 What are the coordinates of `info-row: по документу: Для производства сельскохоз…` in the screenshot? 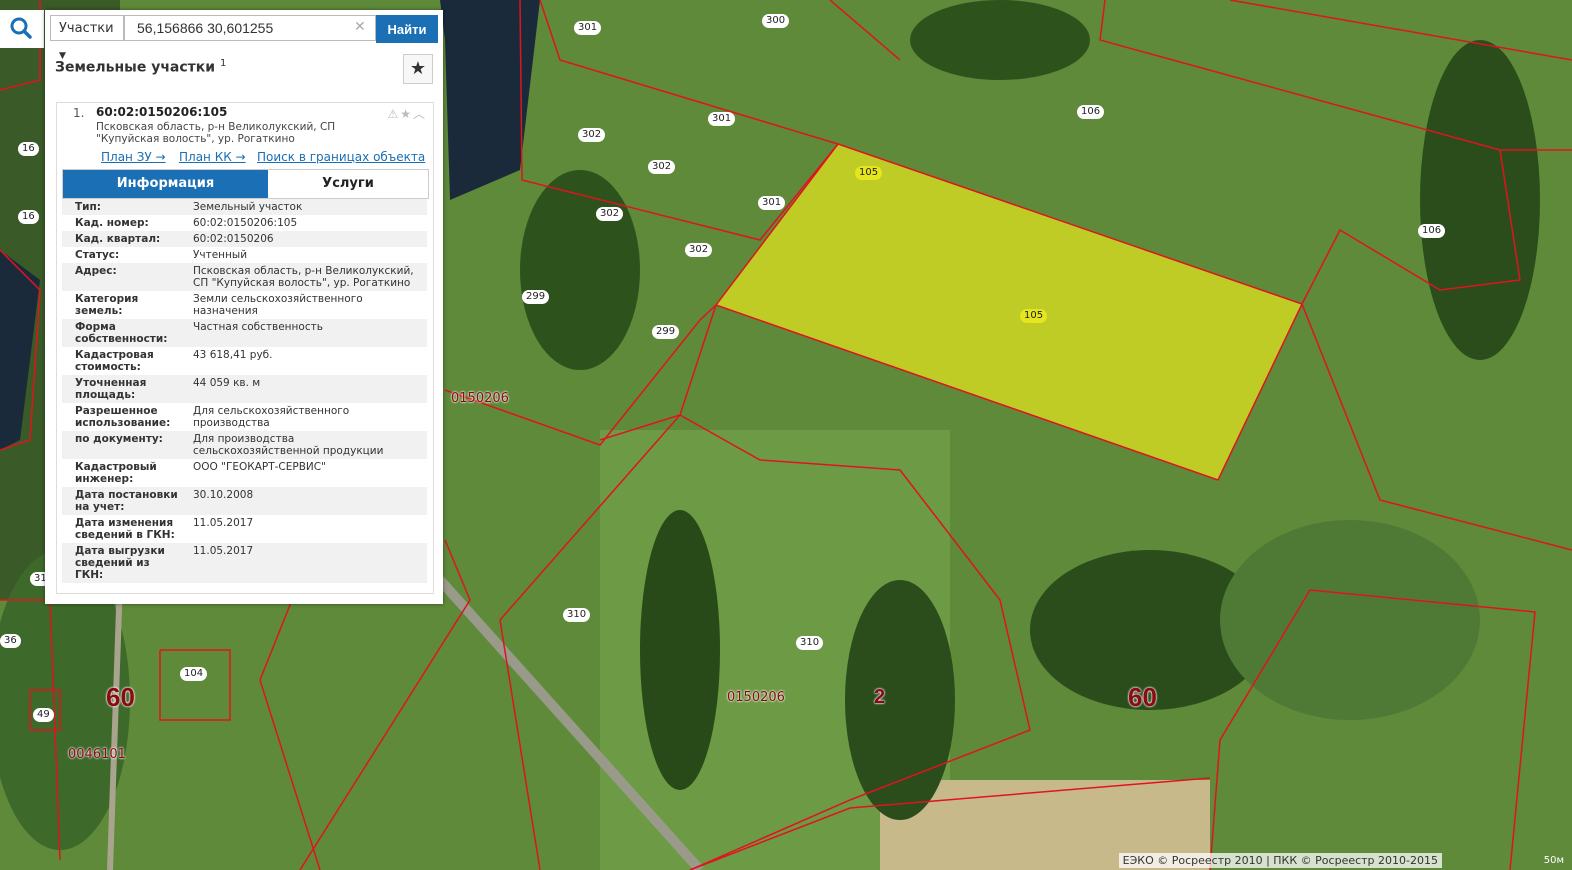 It's located at (244, 445).